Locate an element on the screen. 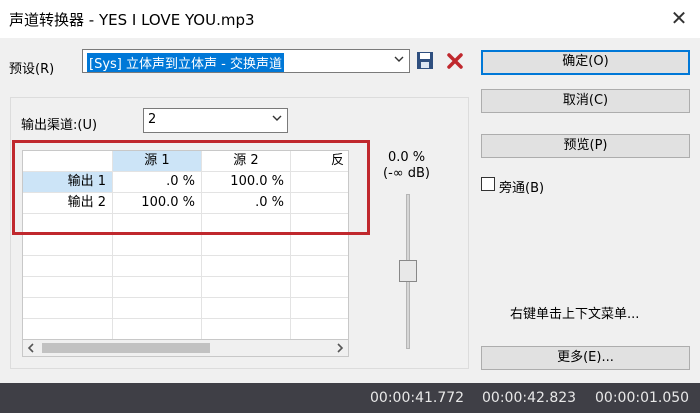 The image size is (700, 413). delete-icon is located at coordinates (455, 61).